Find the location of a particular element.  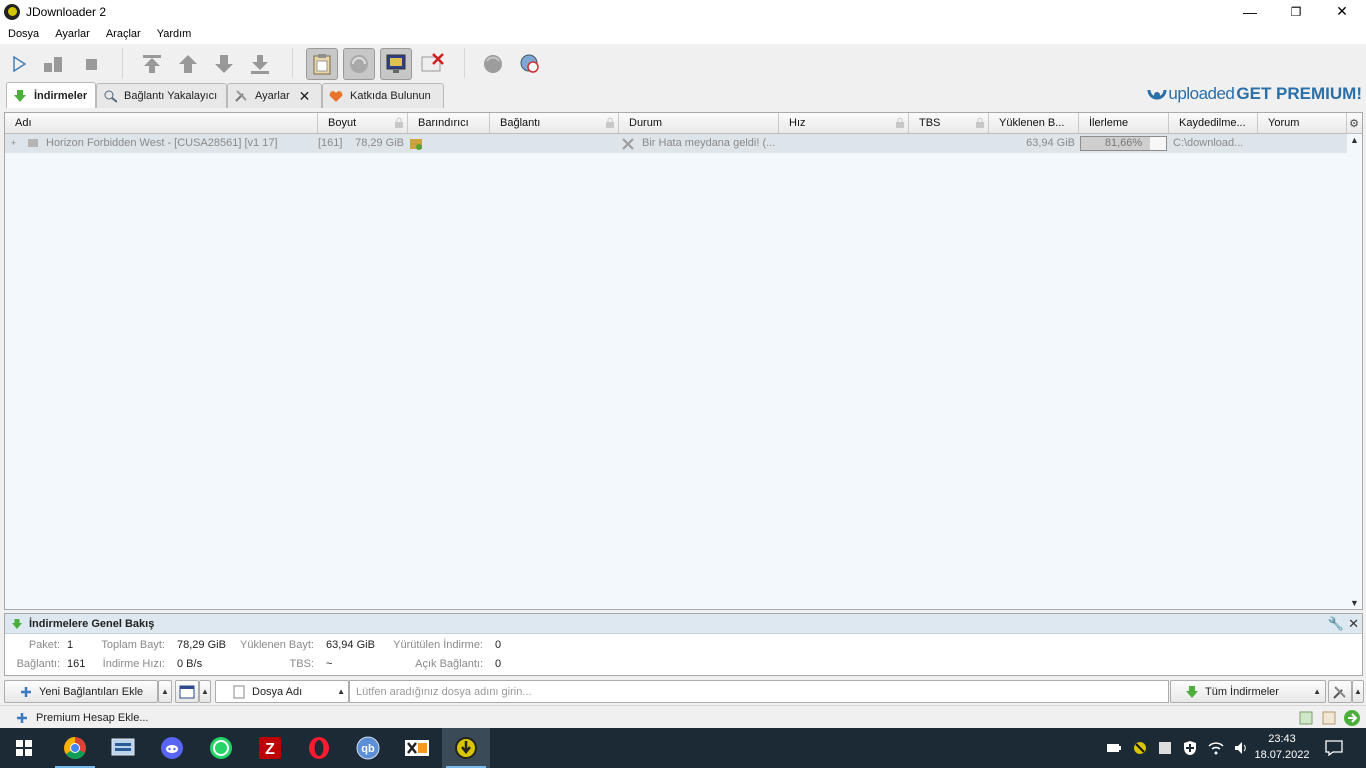

taskbar-clock: 23:43 18.07.2022 is located at coordinates (1282, 747).